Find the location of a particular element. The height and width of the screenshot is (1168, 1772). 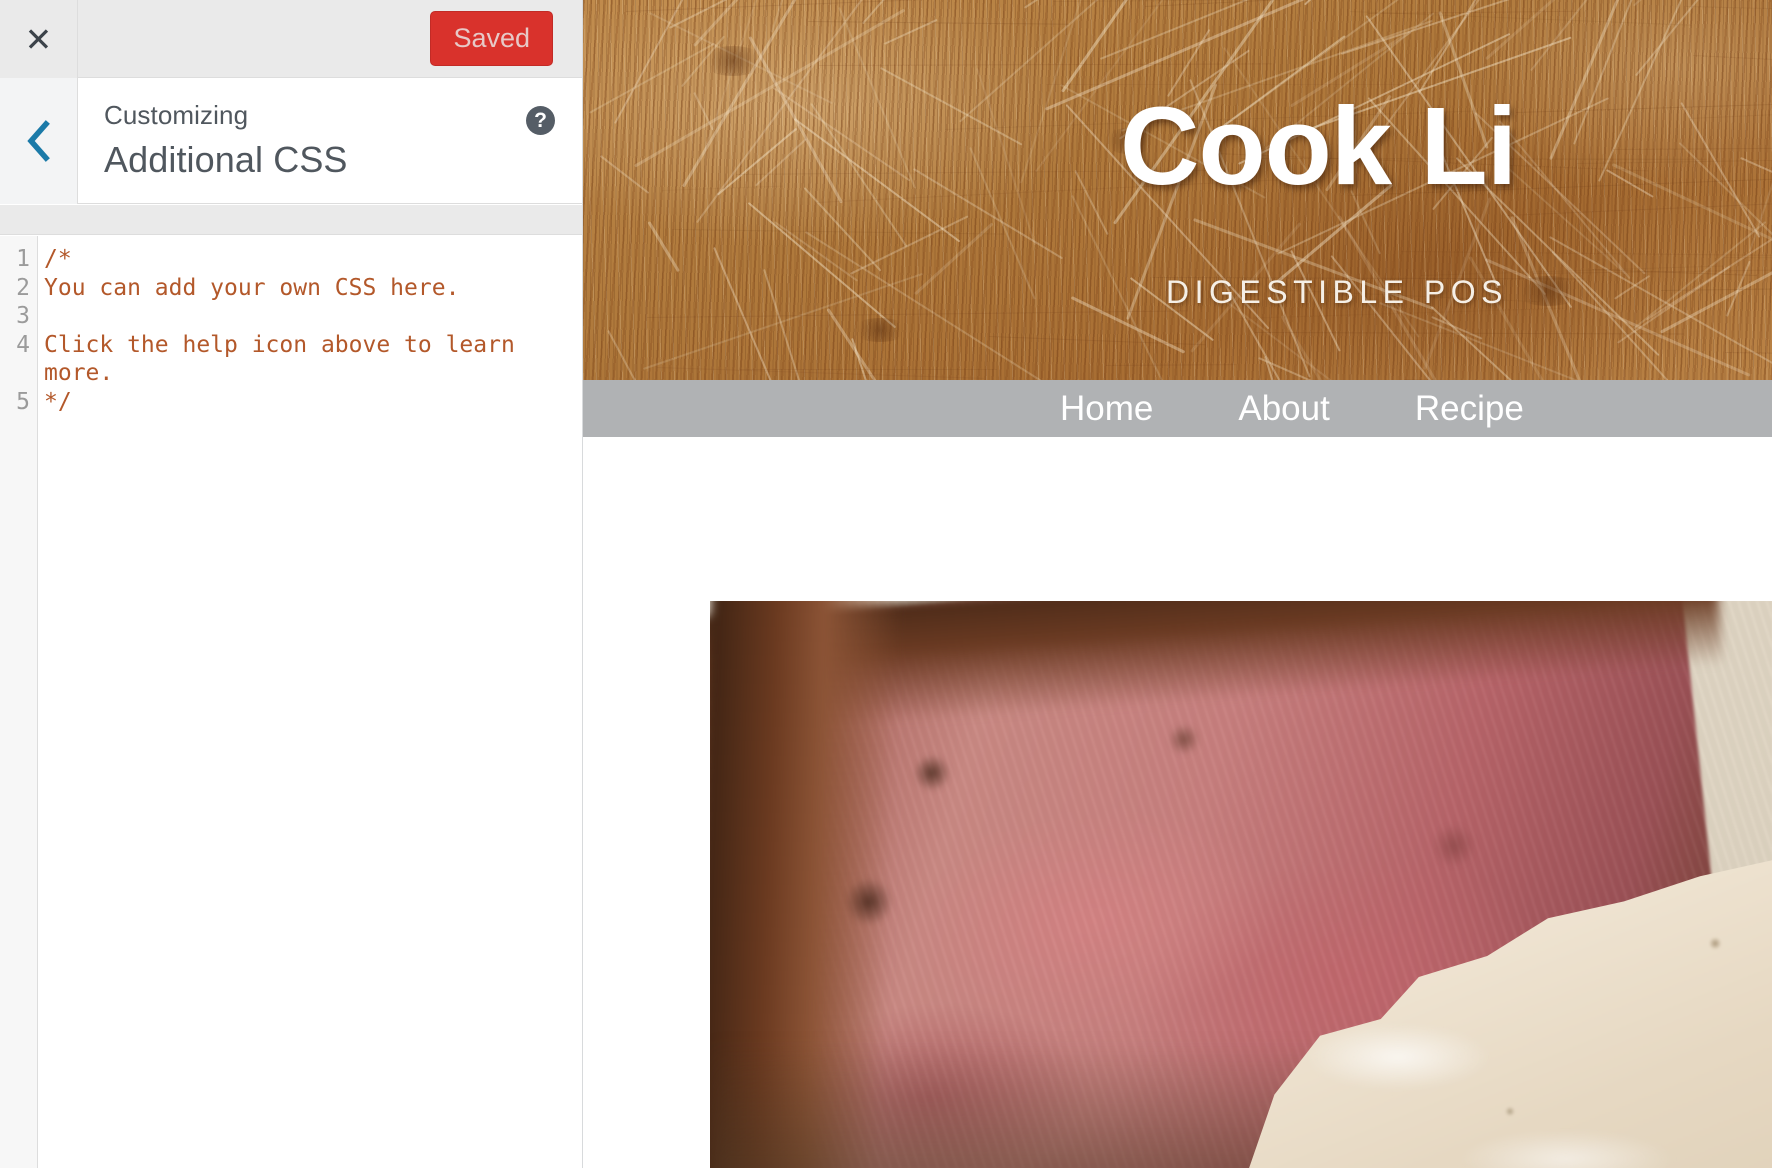

save-button: Saved is located at coordinates (491, 38).